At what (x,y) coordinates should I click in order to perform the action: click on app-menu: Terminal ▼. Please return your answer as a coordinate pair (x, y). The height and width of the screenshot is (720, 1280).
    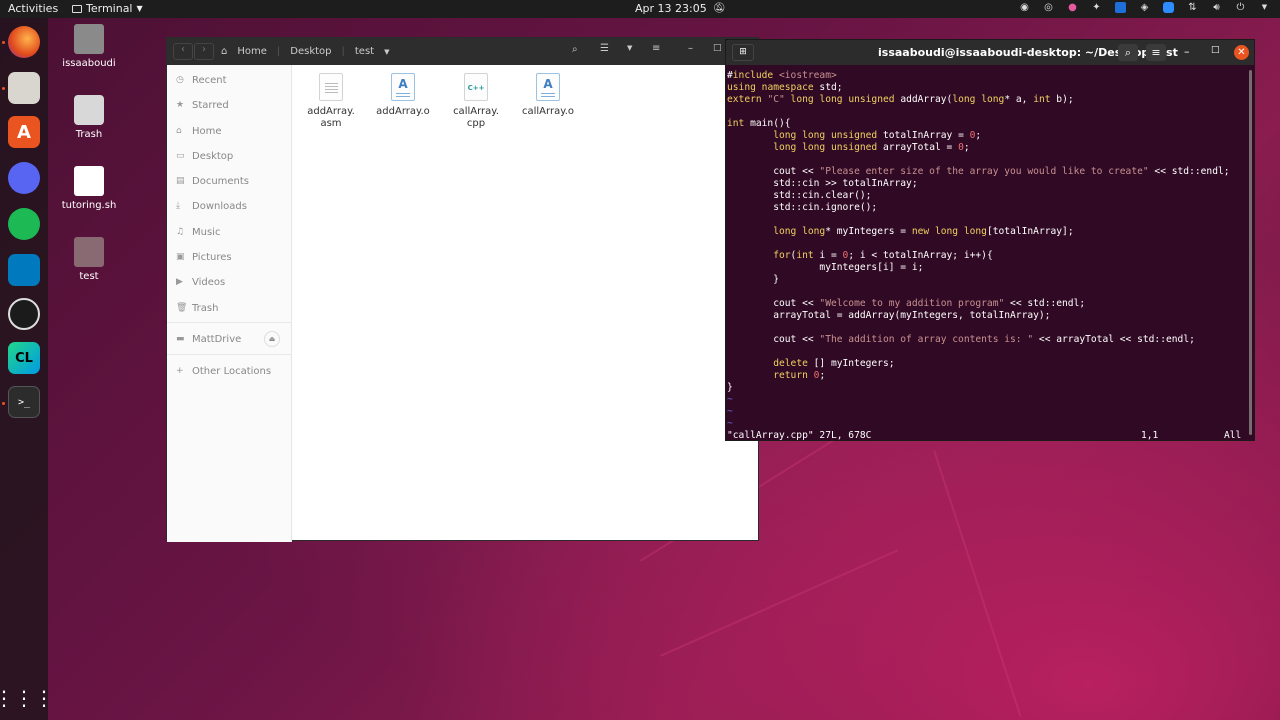
    Looking at the image, I should click on (107, 8).